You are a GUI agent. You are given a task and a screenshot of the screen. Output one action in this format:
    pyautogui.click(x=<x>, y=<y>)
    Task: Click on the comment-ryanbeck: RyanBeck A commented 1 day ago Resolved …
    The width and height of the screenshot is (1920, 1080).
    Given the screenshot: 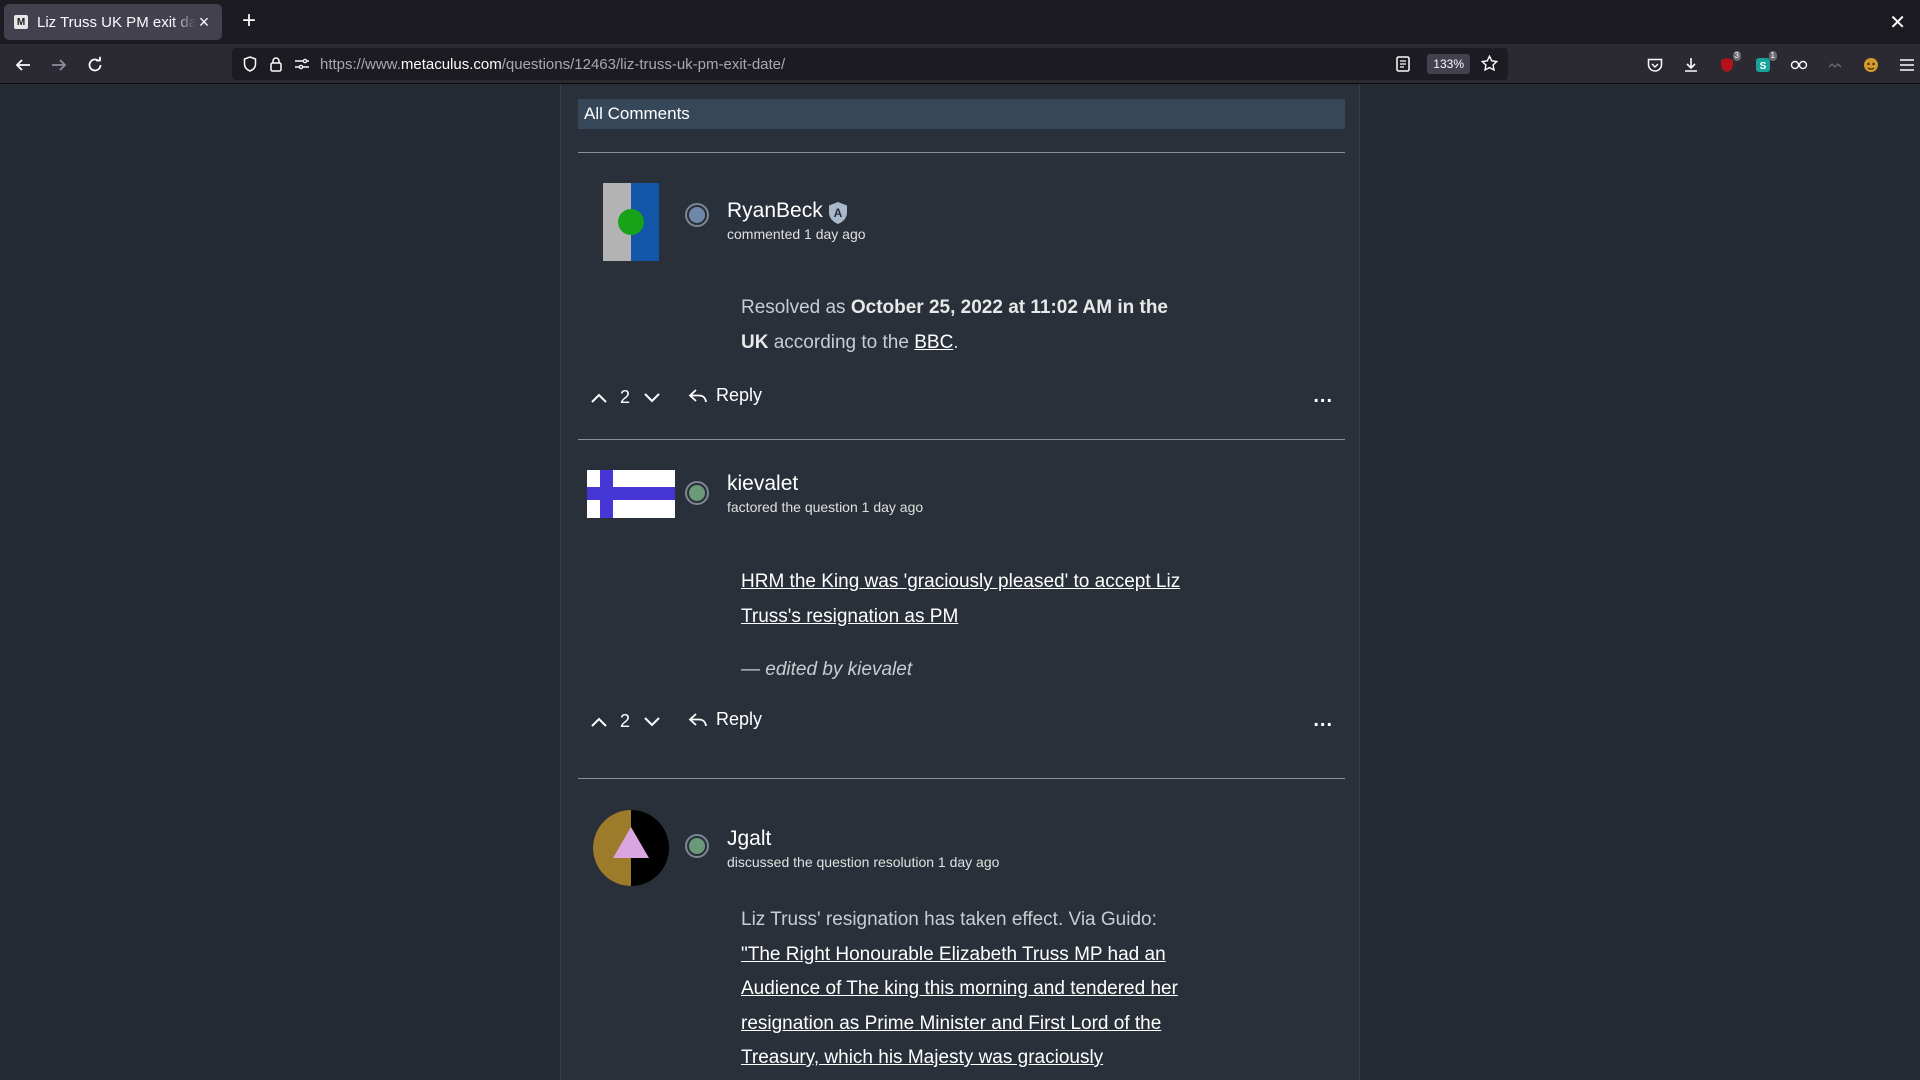 What is the action you would take?
    pyautogui.click(x=961, y=304)
    